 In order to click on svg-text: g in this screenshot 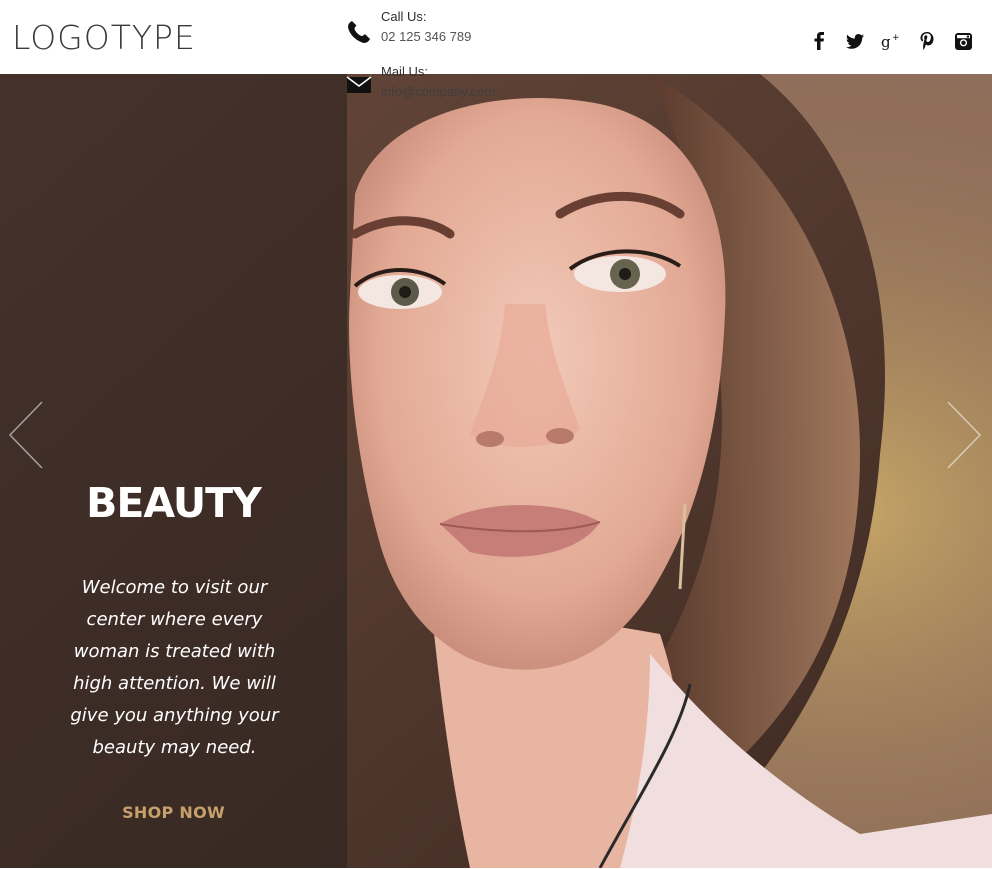, I will do `click(886, 41)`.